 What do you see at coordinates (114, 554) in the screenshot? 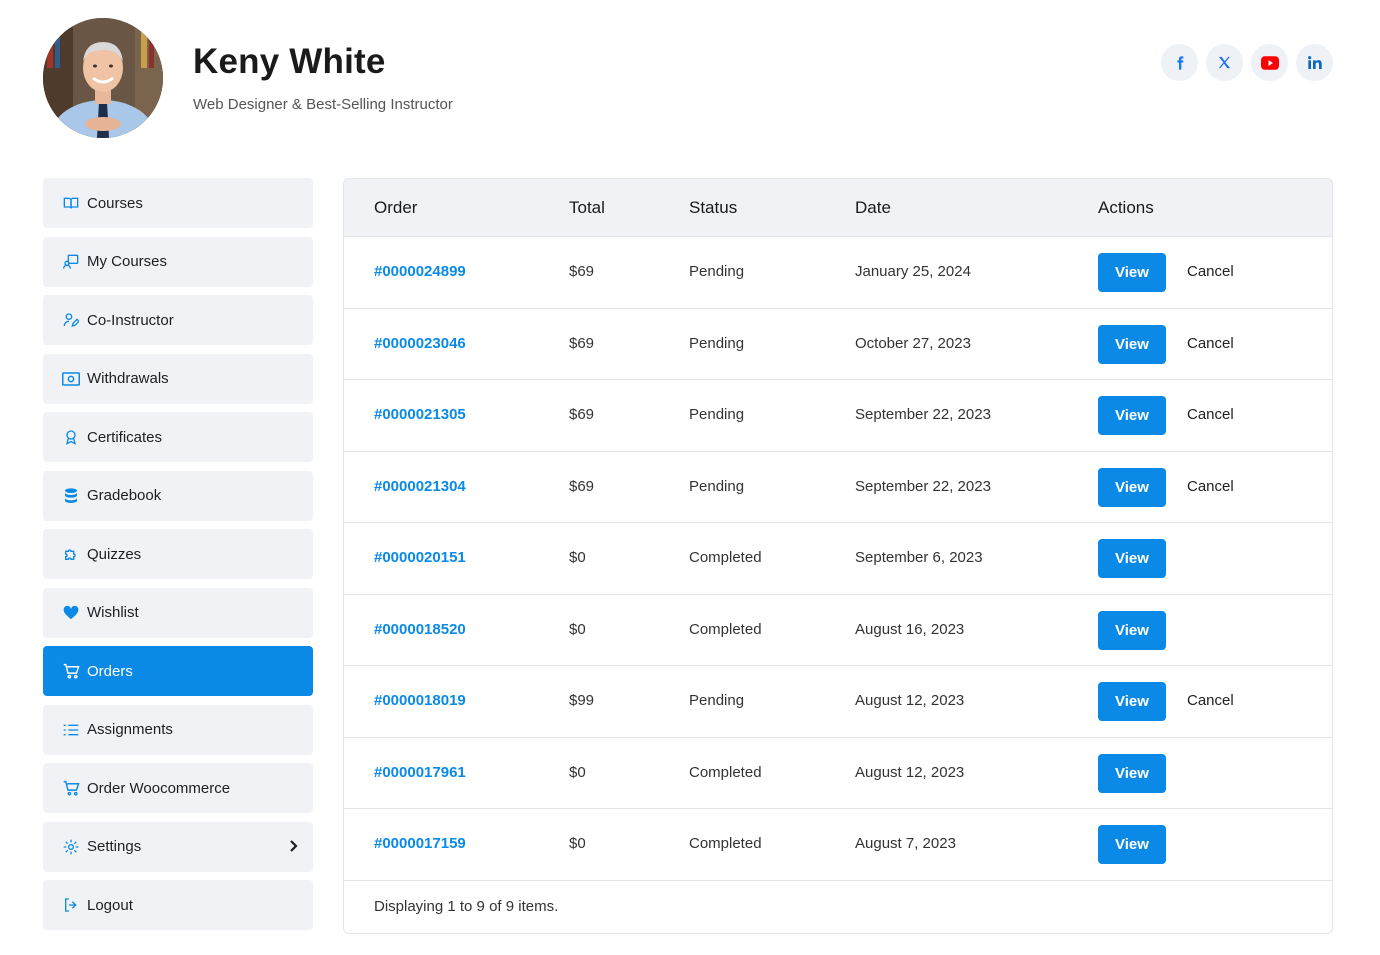
I see `sidebar-item-label: Quizzes` at bounding box center [114, 554].